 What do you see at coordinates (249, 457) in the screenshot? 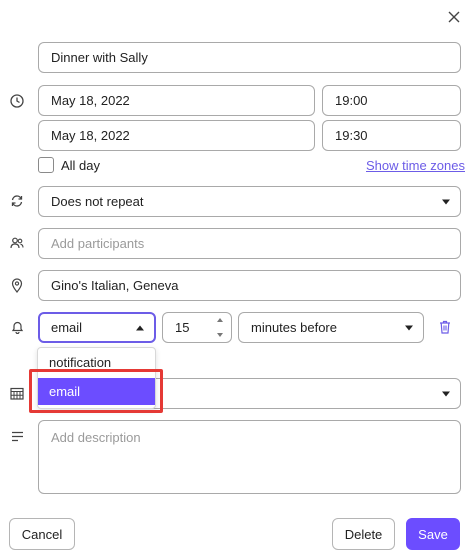
I see `description-textarea: Add description` at bounding box center [249, 457].